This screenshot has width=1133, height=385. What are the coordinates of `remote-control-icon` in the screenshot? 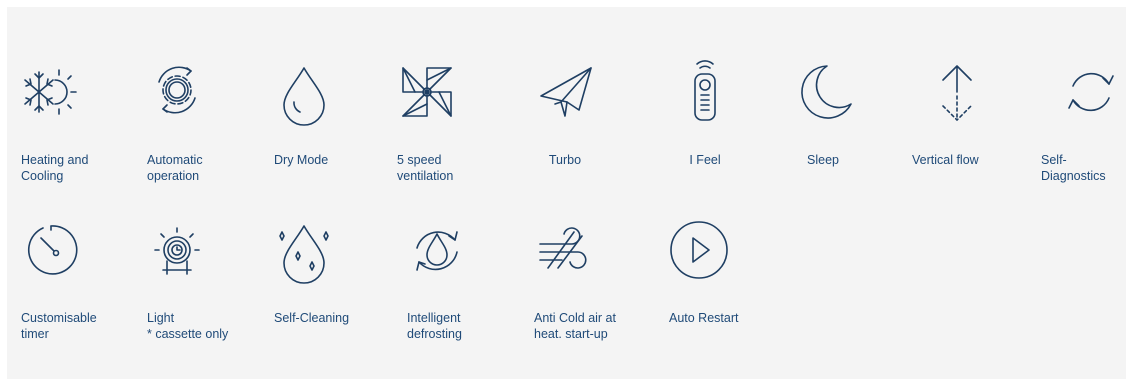 It's located at (705, 90).